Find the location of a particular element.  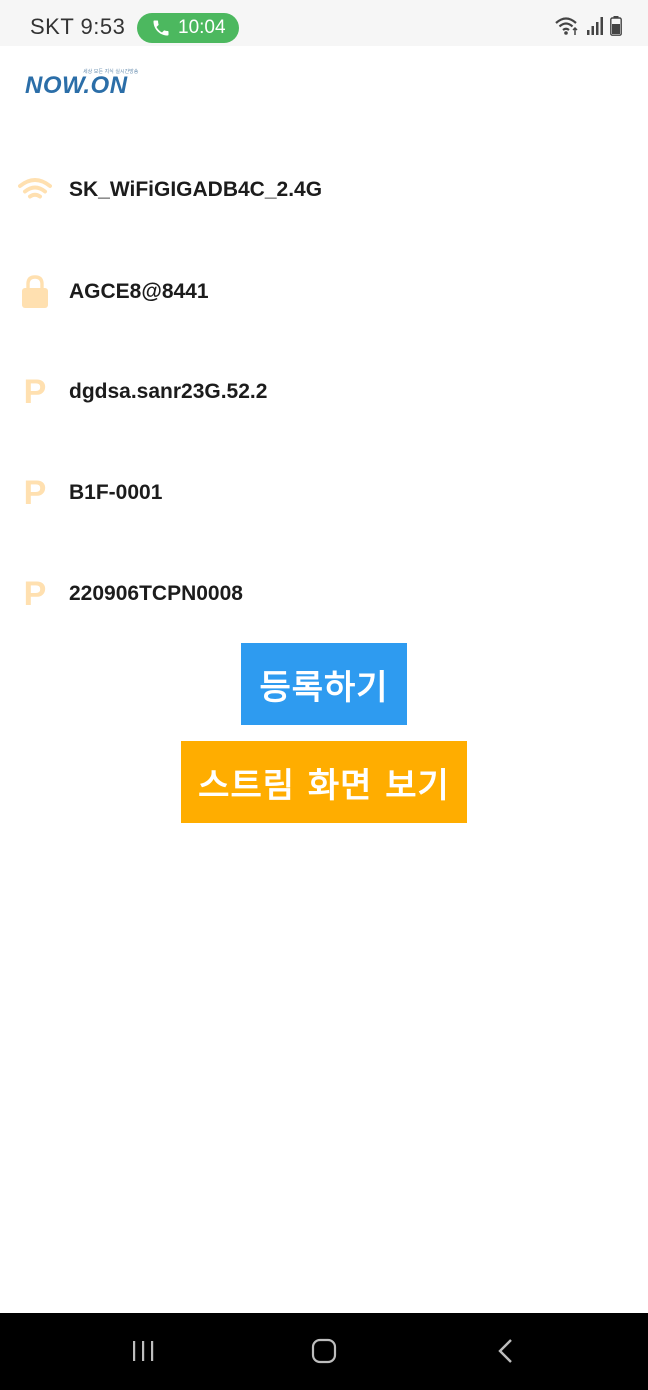

wifi-ssid-text: SK_WiFiGIGADB4C_2.4G is located at coordinates (196, 189).